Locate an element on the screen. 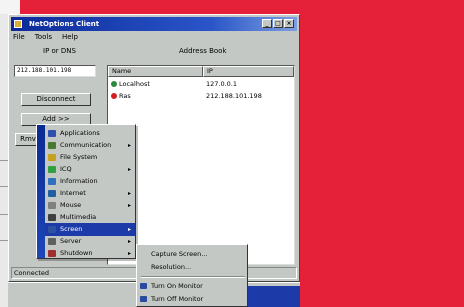  file-system-icon is located at coordinates (52, 157).